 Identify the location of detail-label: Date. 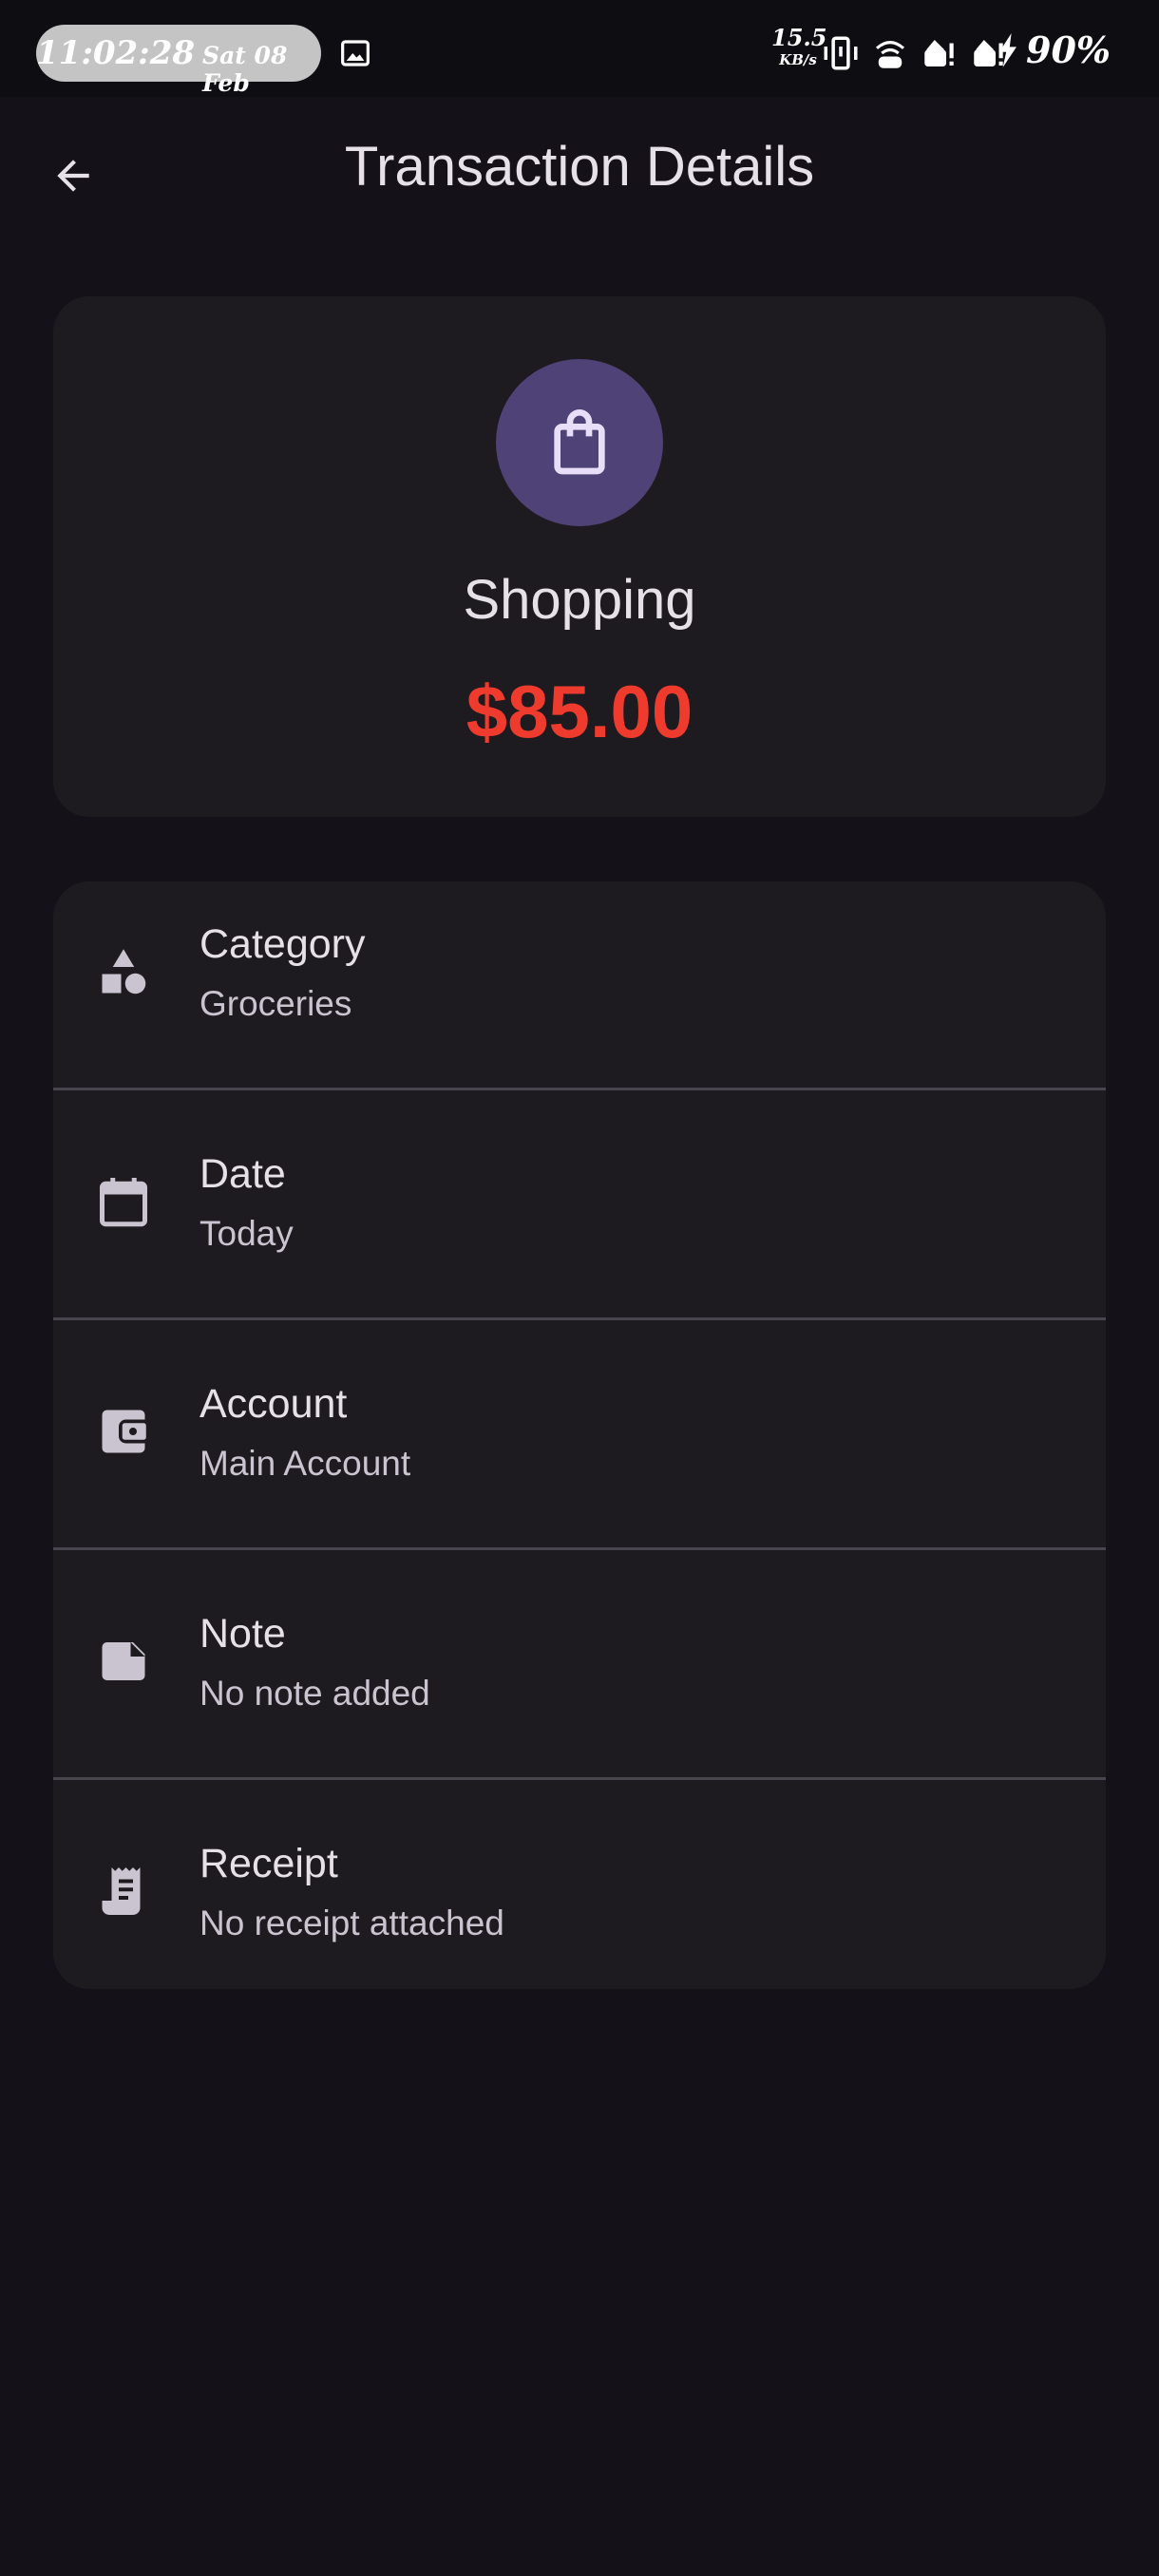
(243, 1174).